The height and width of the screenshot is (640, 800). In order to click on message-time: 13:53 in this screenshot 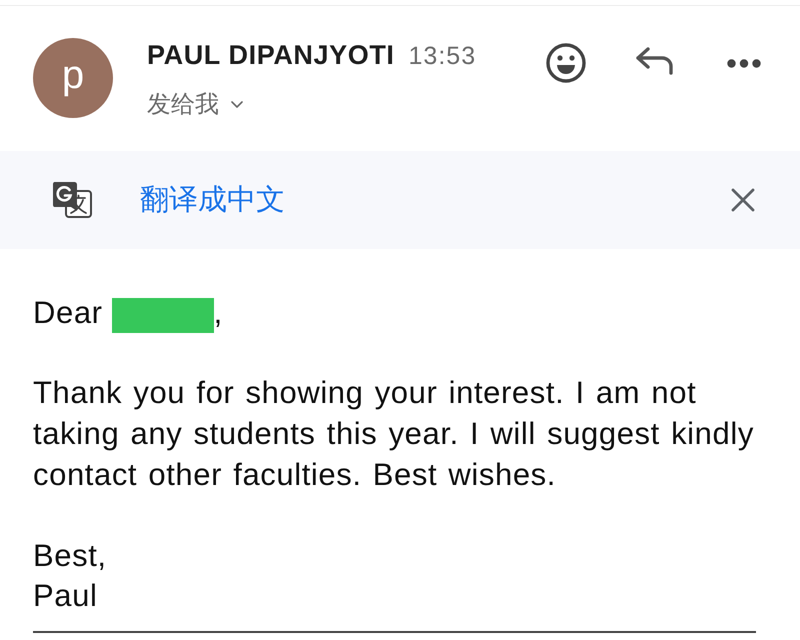, I will do `click(442, 56)`.